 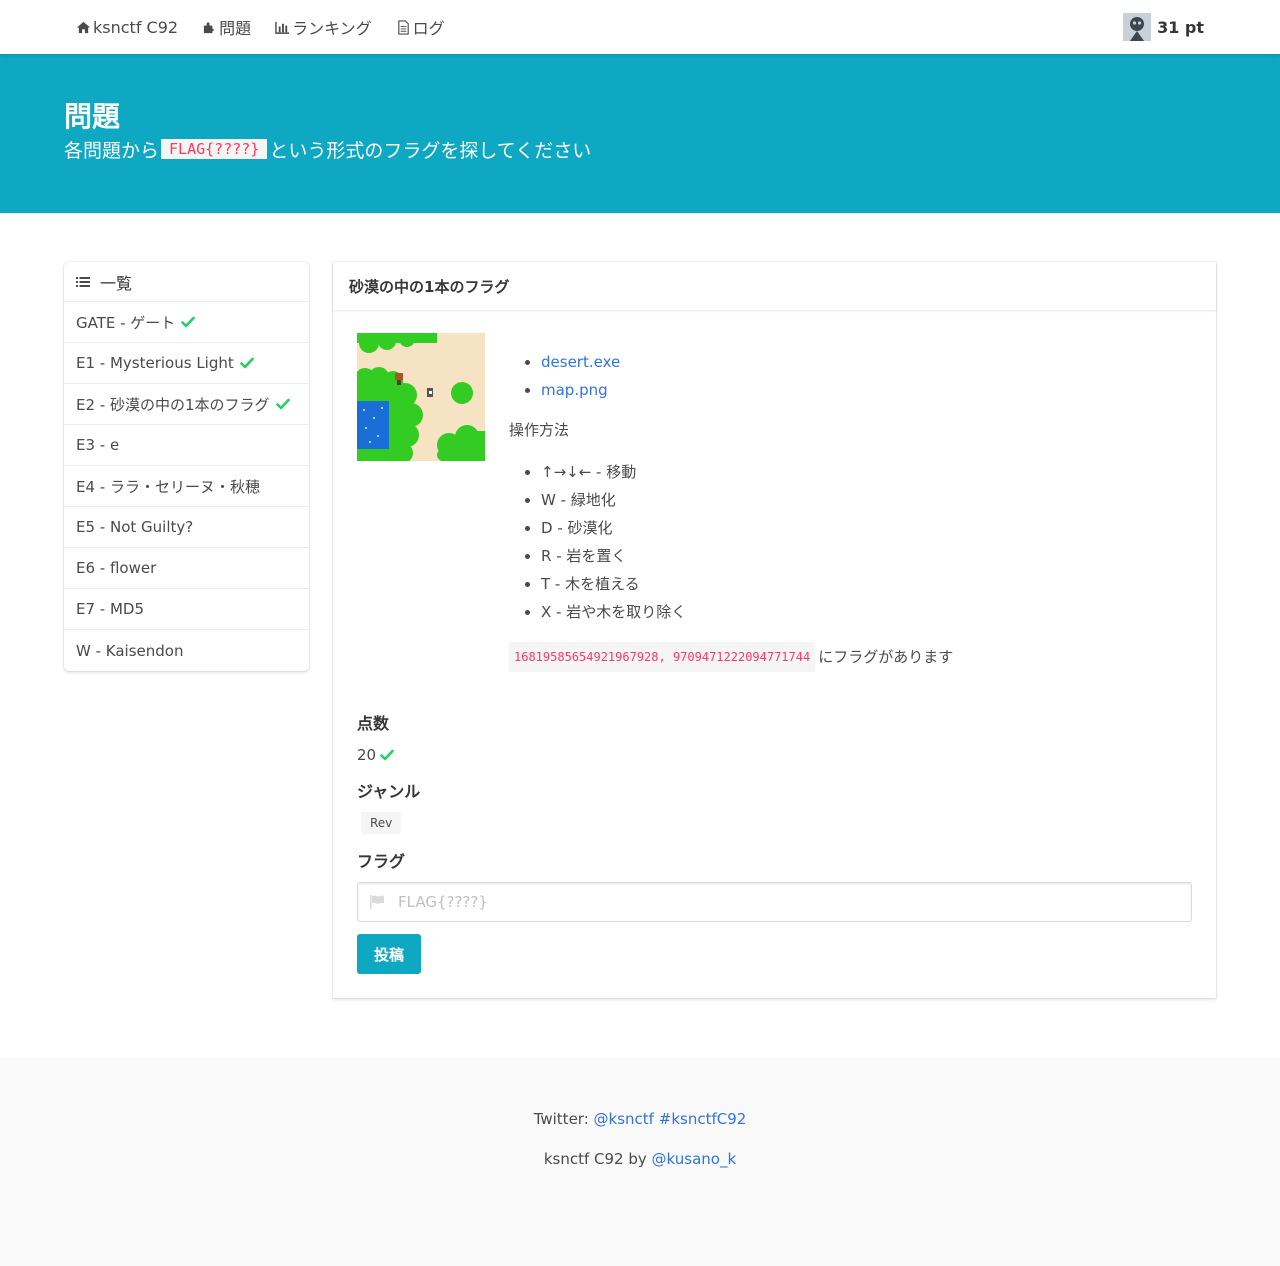 What do you see at coordinates (110, 609) in the screenshot?
I see `problem-list-item-label: E7 - MD5` at bounding box center [110, 609].